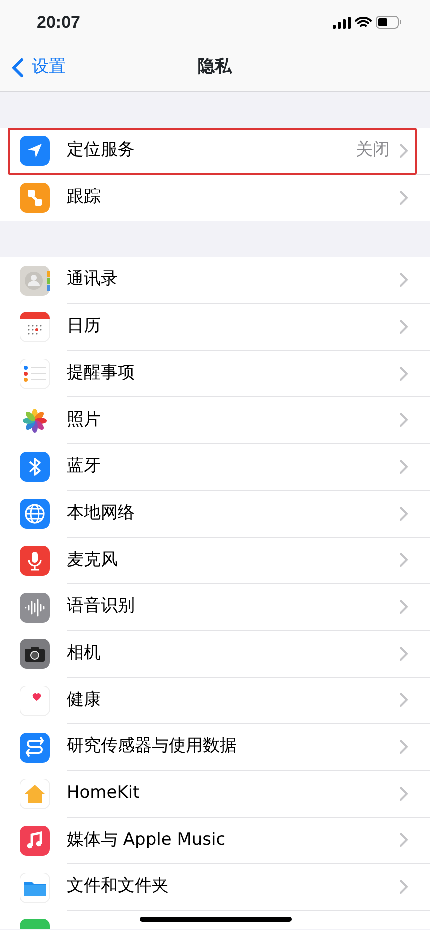  What do you see at coordinates (35, 327) in the screenshot?
I see `calendar-icon` at bounding box center [35, 327].